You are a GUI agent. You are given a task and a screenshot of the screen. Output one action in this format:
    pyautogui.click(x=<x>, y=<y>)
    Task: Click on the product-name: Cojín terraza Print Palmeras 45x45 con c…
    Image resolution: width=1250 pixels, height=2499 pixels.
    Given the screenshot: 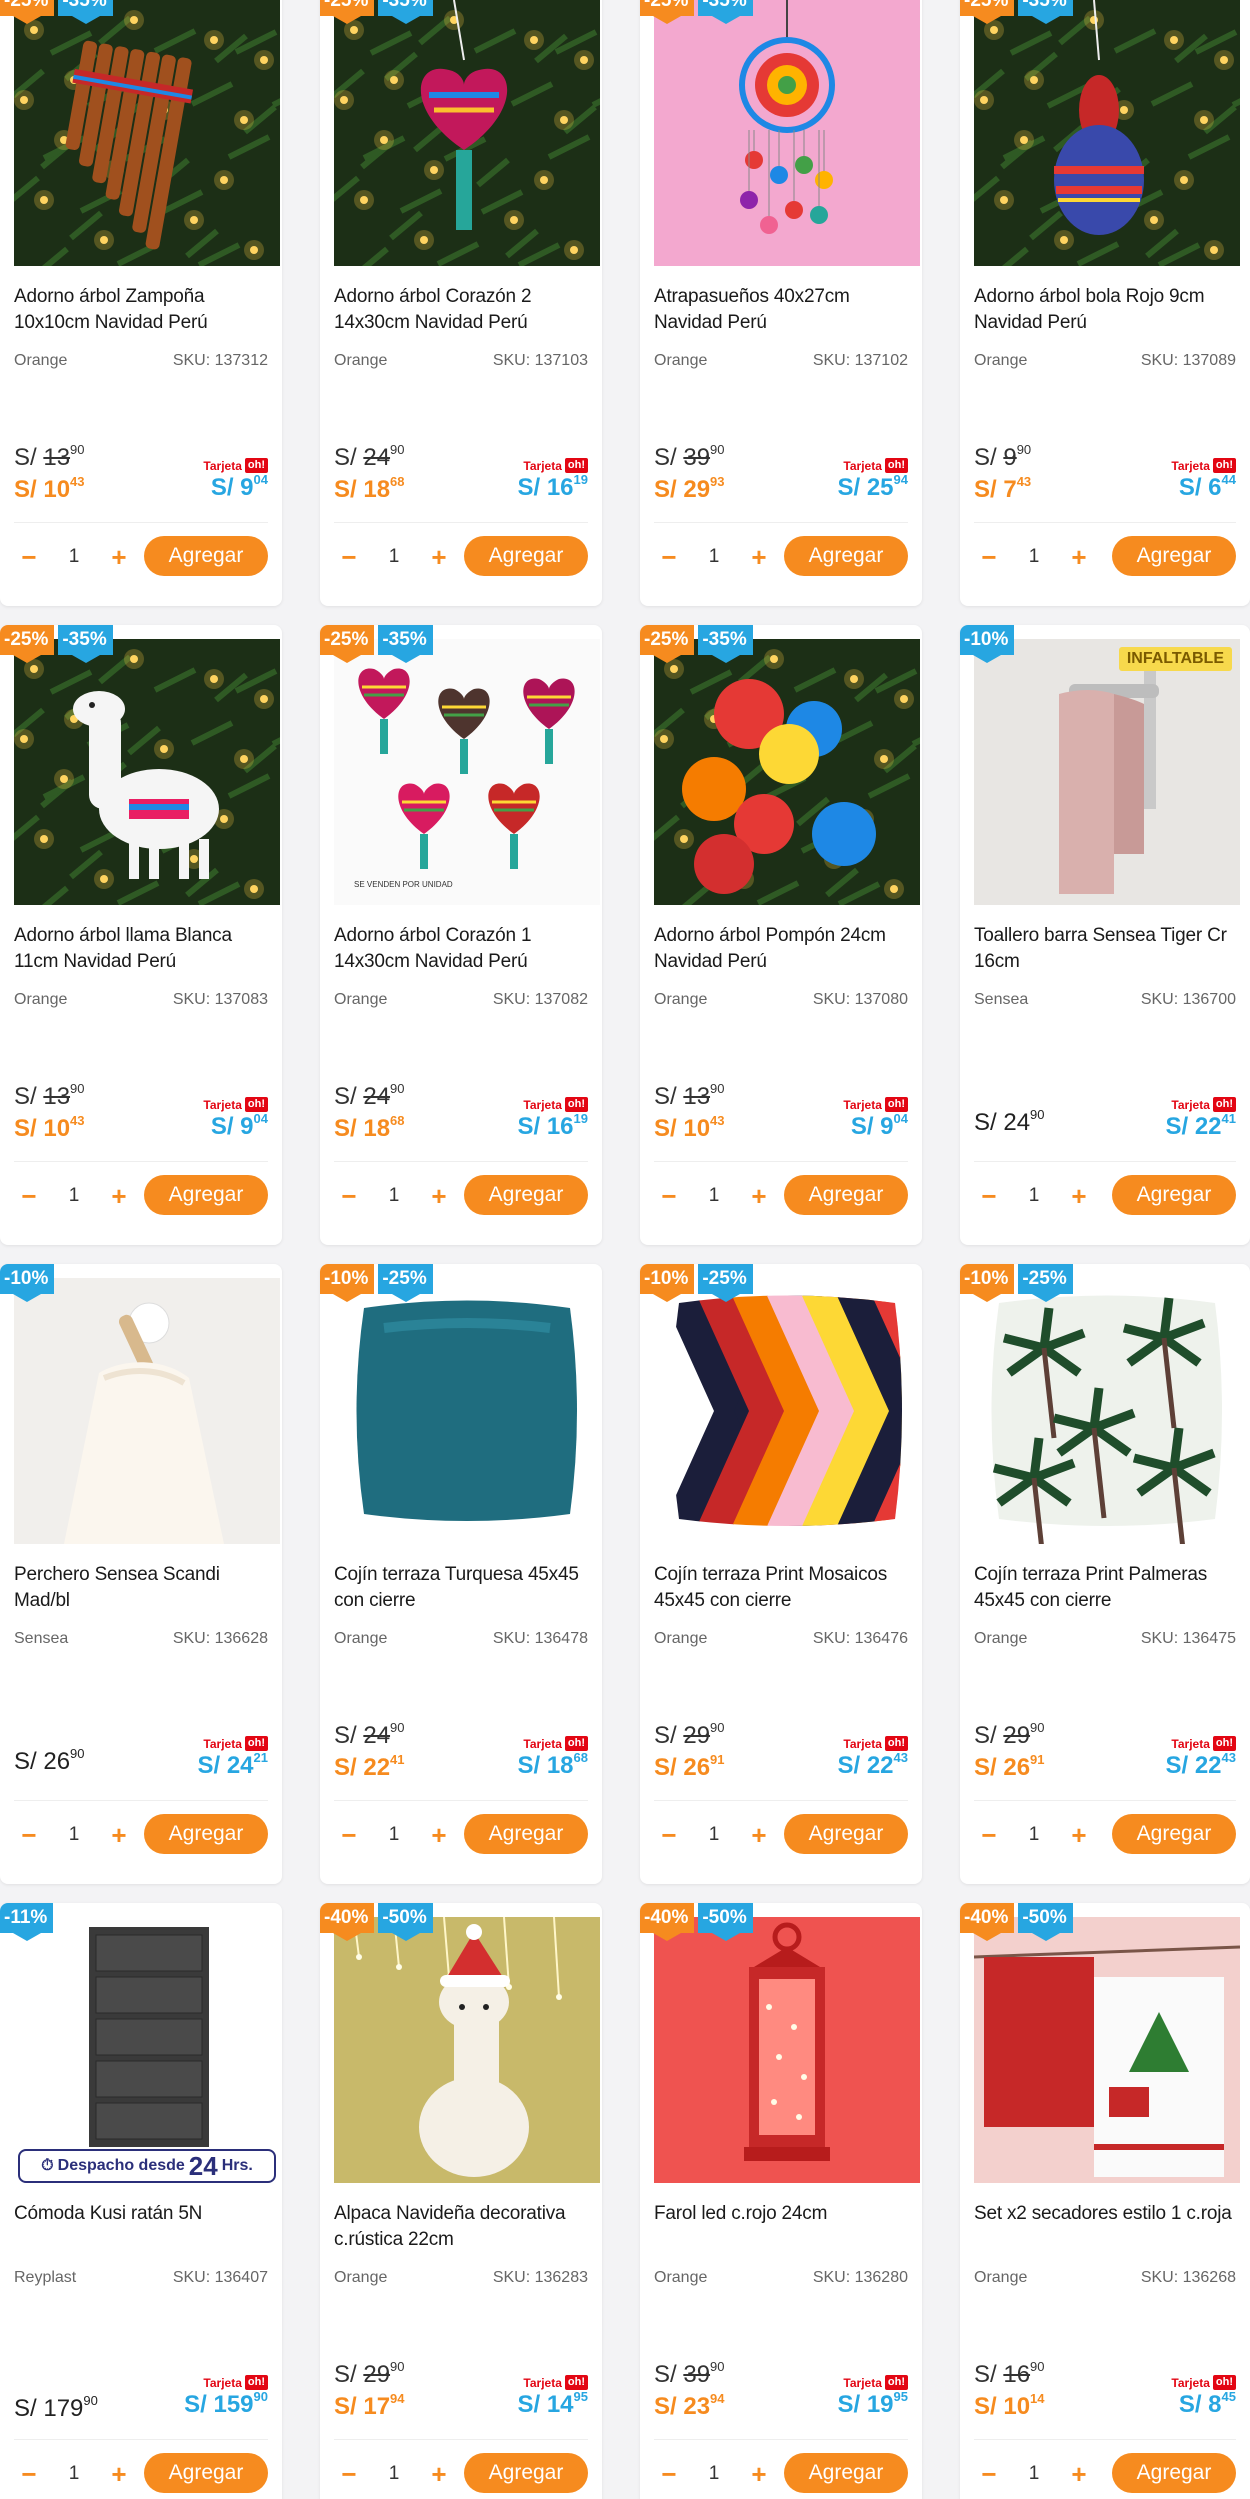 What is the action you would take?
    pyautogui.click(x=1105, y=1588)
    